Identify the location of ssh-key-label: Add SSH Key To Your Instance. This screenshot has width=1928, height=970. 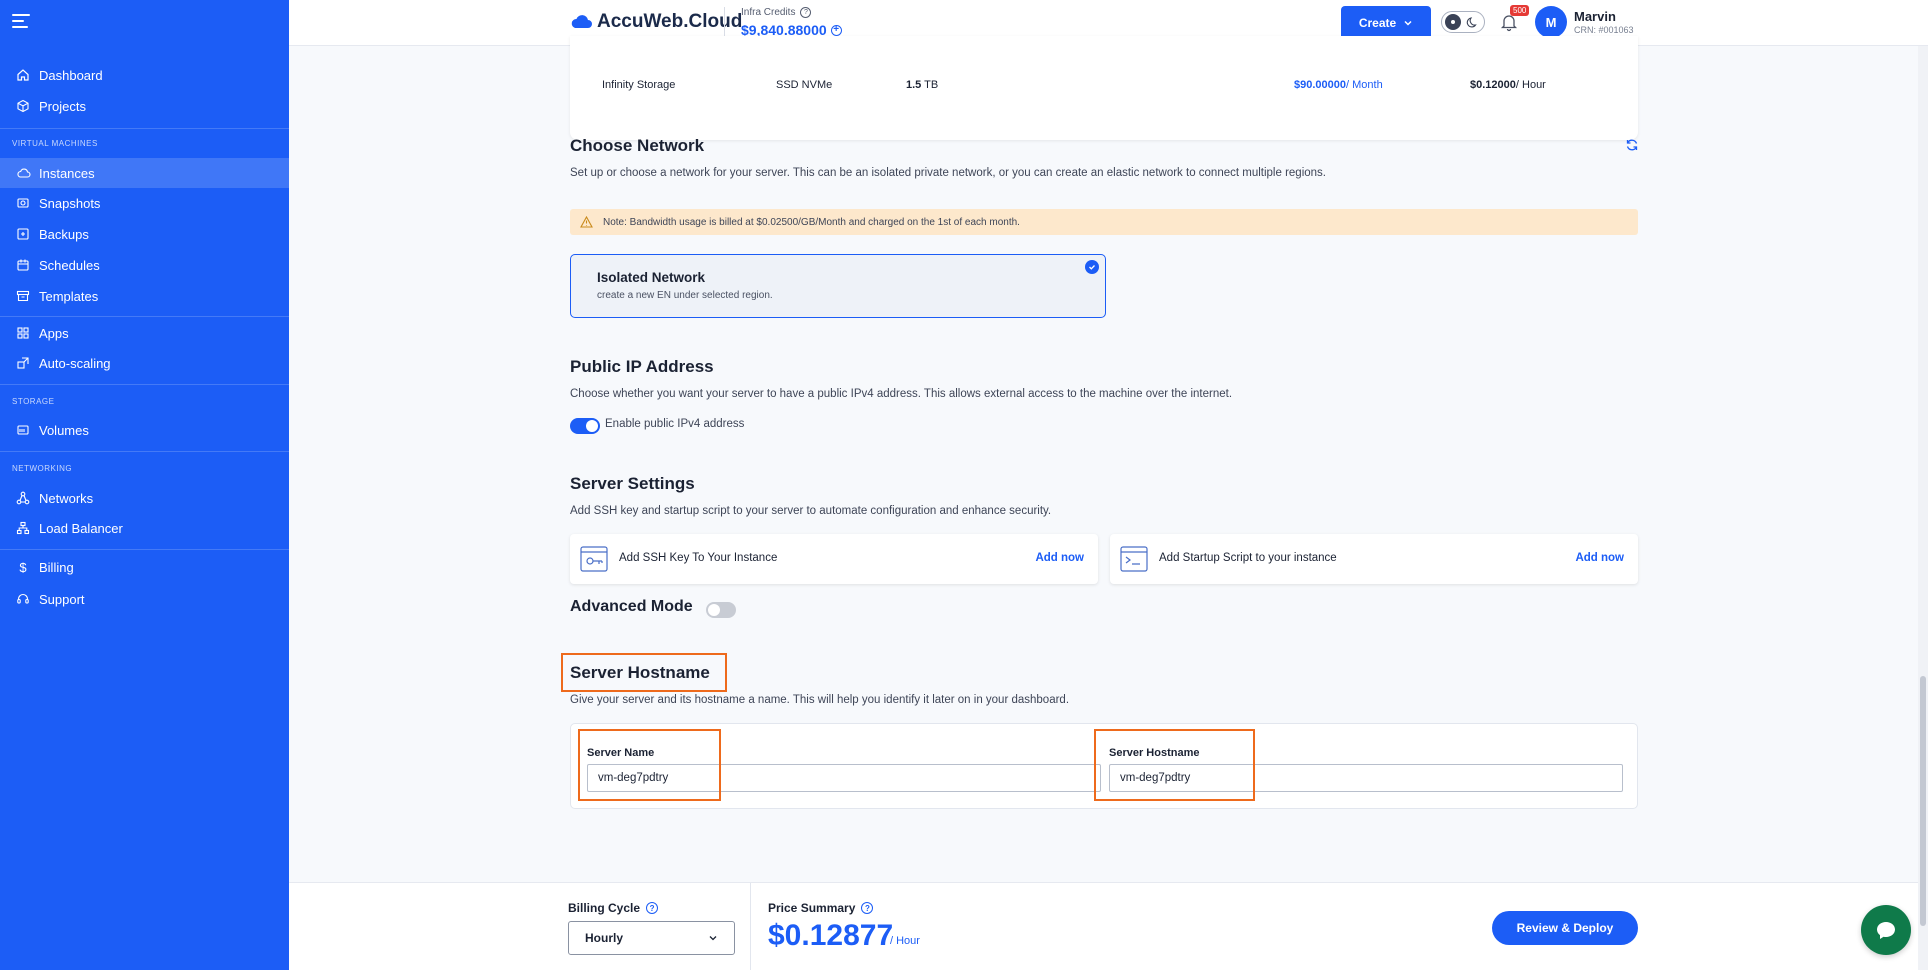
(698, 558).